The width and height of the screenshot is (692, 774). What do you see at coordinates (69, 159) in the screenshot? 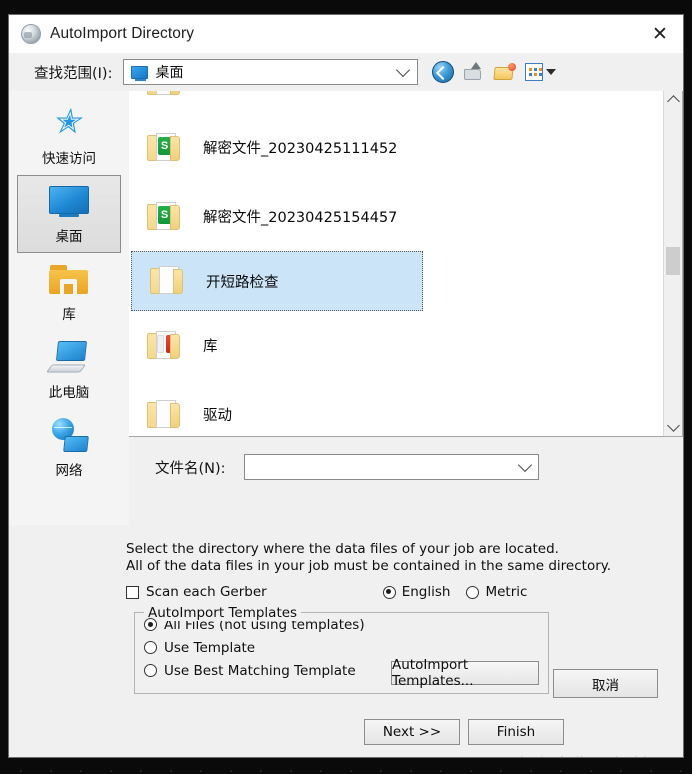
I see `sidebar-item-label: 快速访问` at bounding box center [69, 159].